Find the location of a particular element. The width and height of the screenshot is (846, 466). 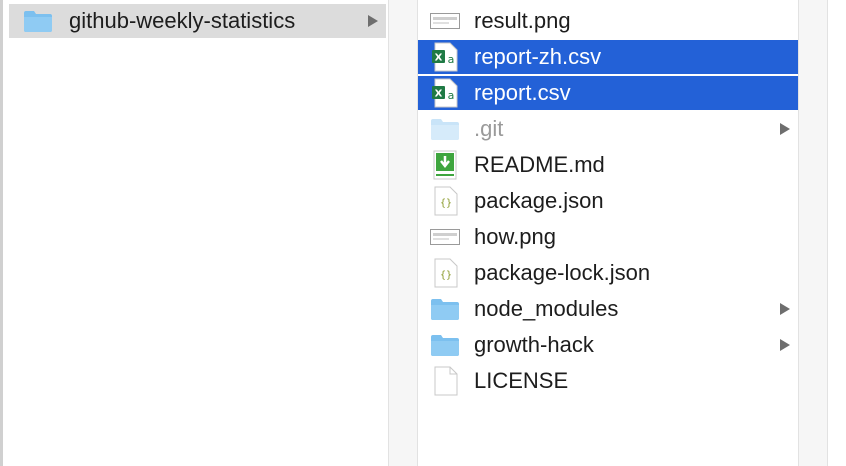

folder-row: node_modules is located at coordinates (608, 309).